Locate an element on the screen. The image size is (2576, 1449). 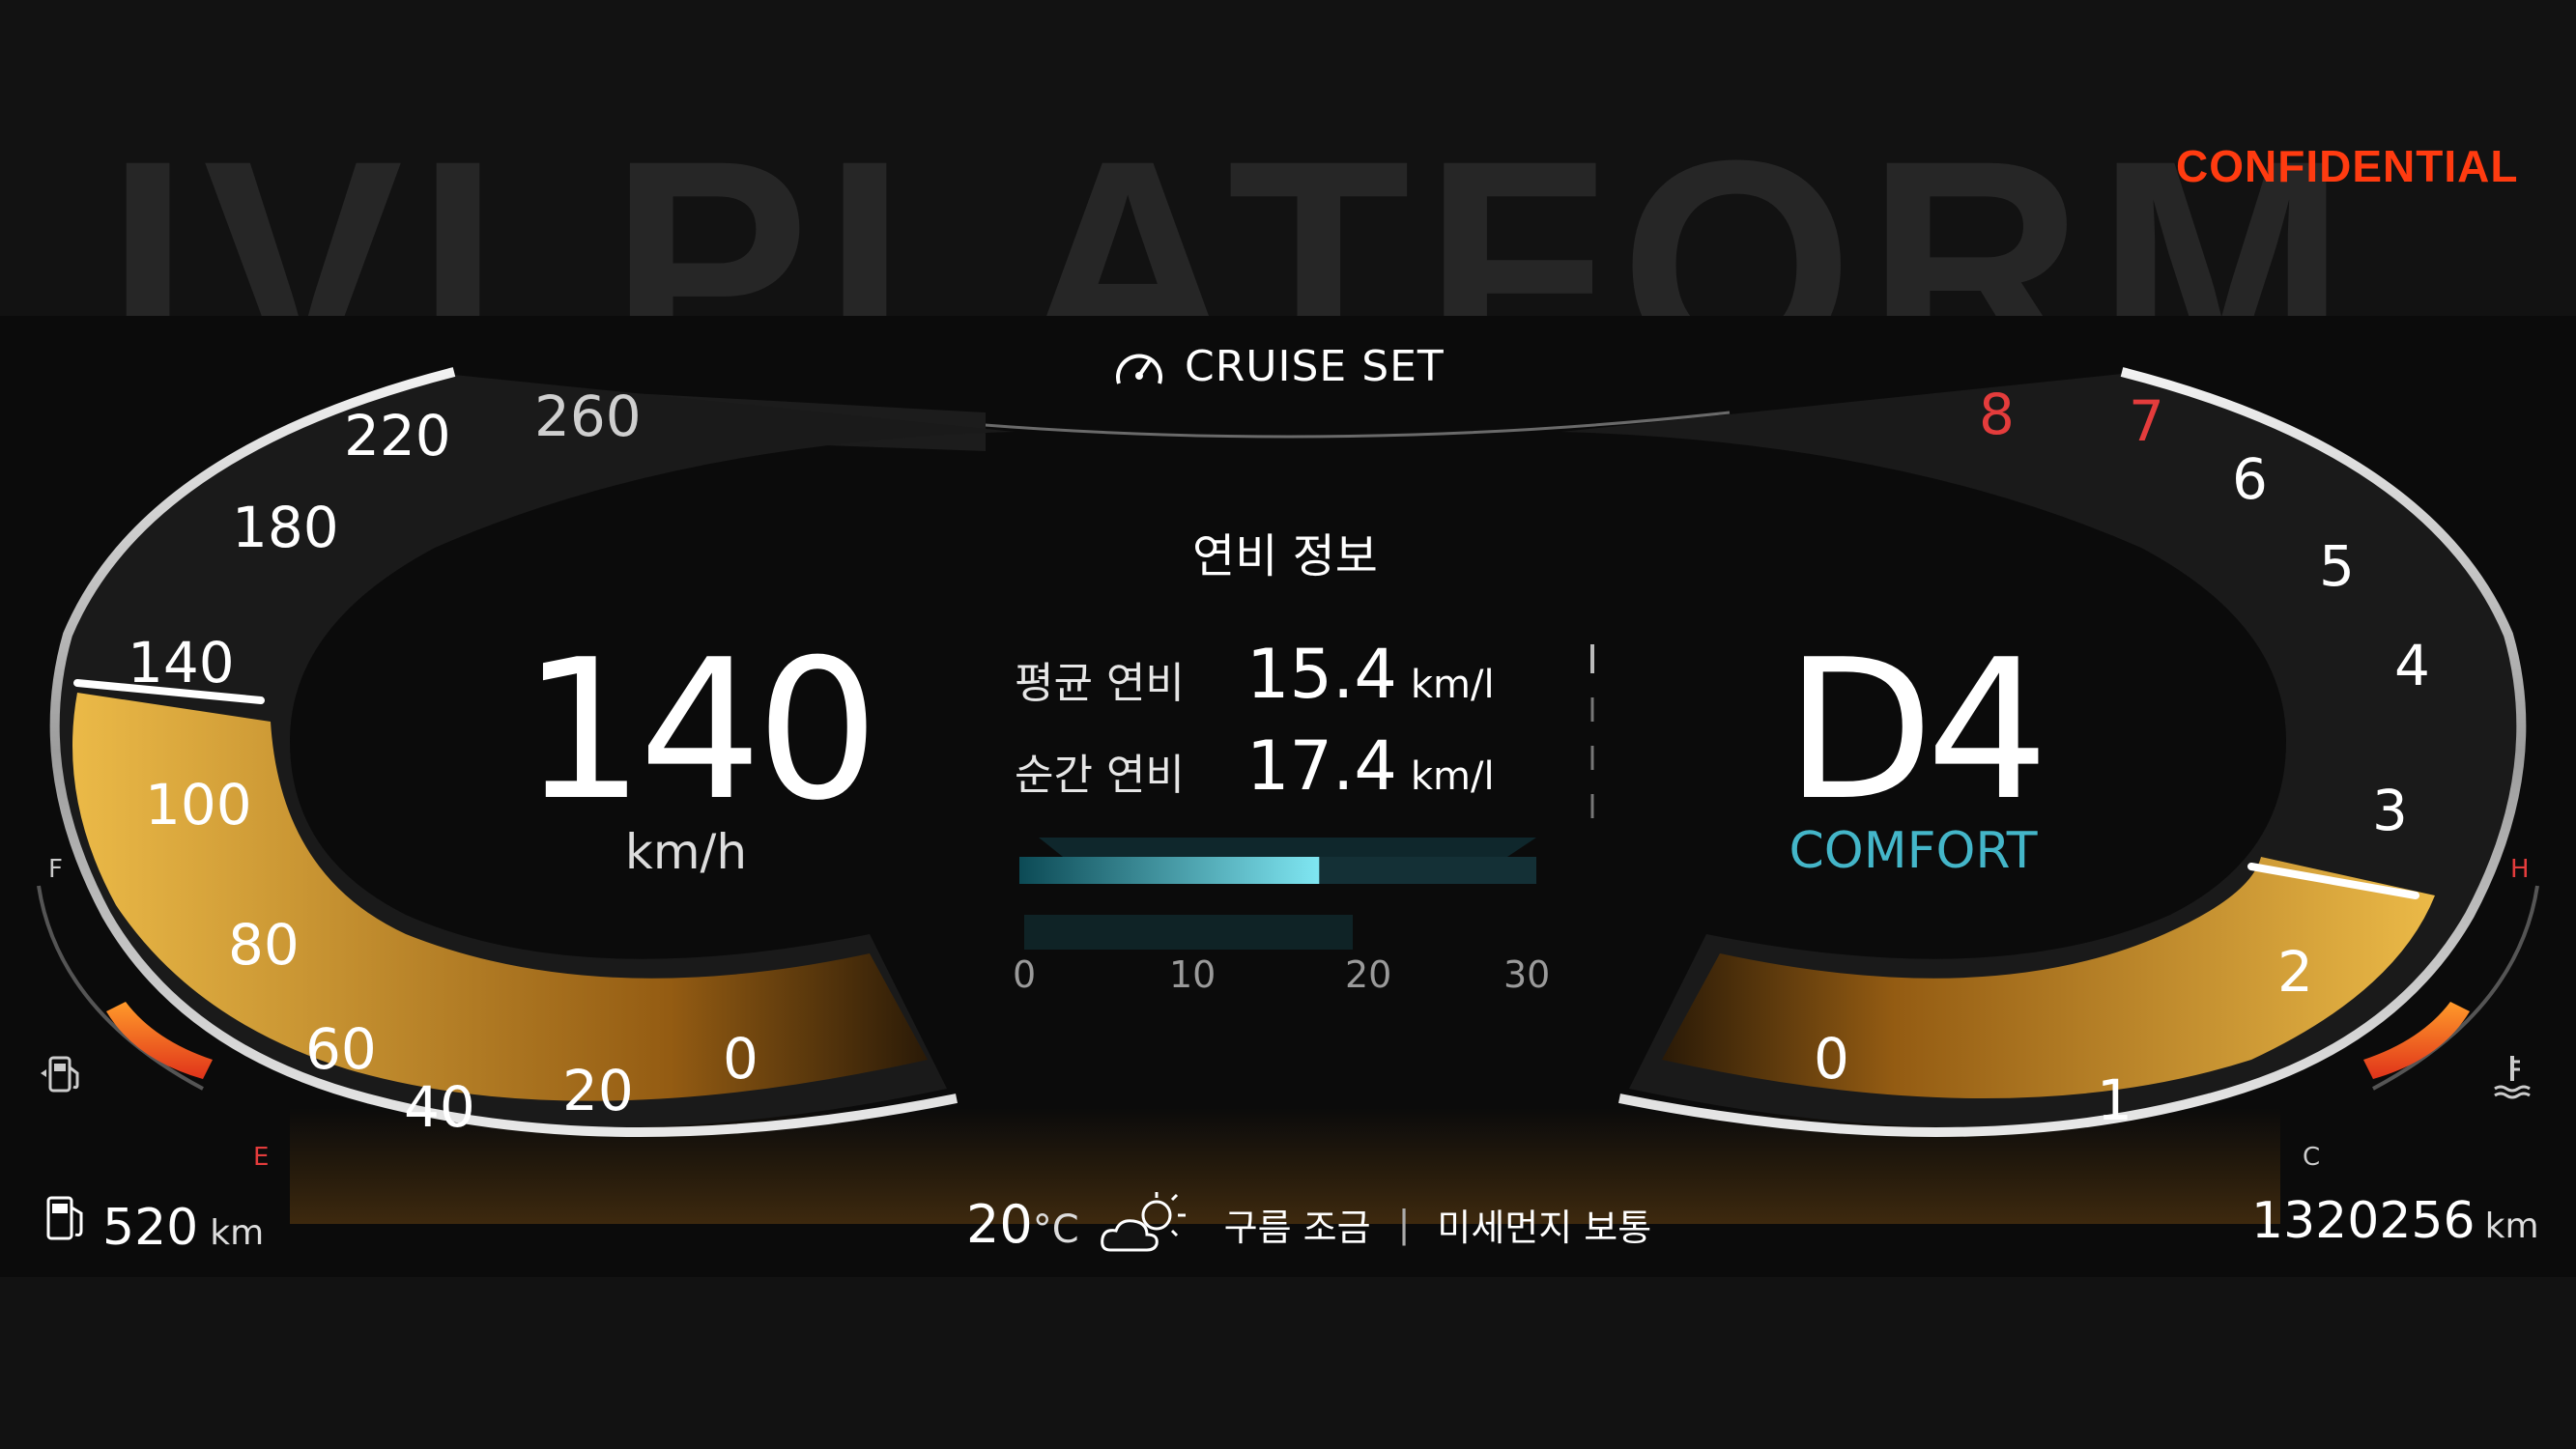
average-fuel-label: 평균 연비 is located at coordinates (1100, 683).